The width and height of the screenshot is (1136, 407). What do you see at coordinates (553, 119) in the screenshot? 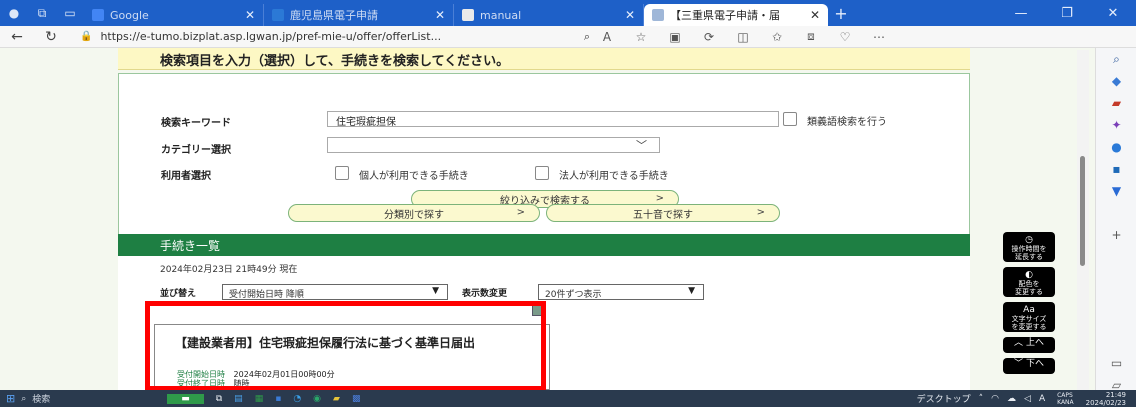
I see `keyword-input: 住宅瑕疵担保` at bounding box center [553, 119].